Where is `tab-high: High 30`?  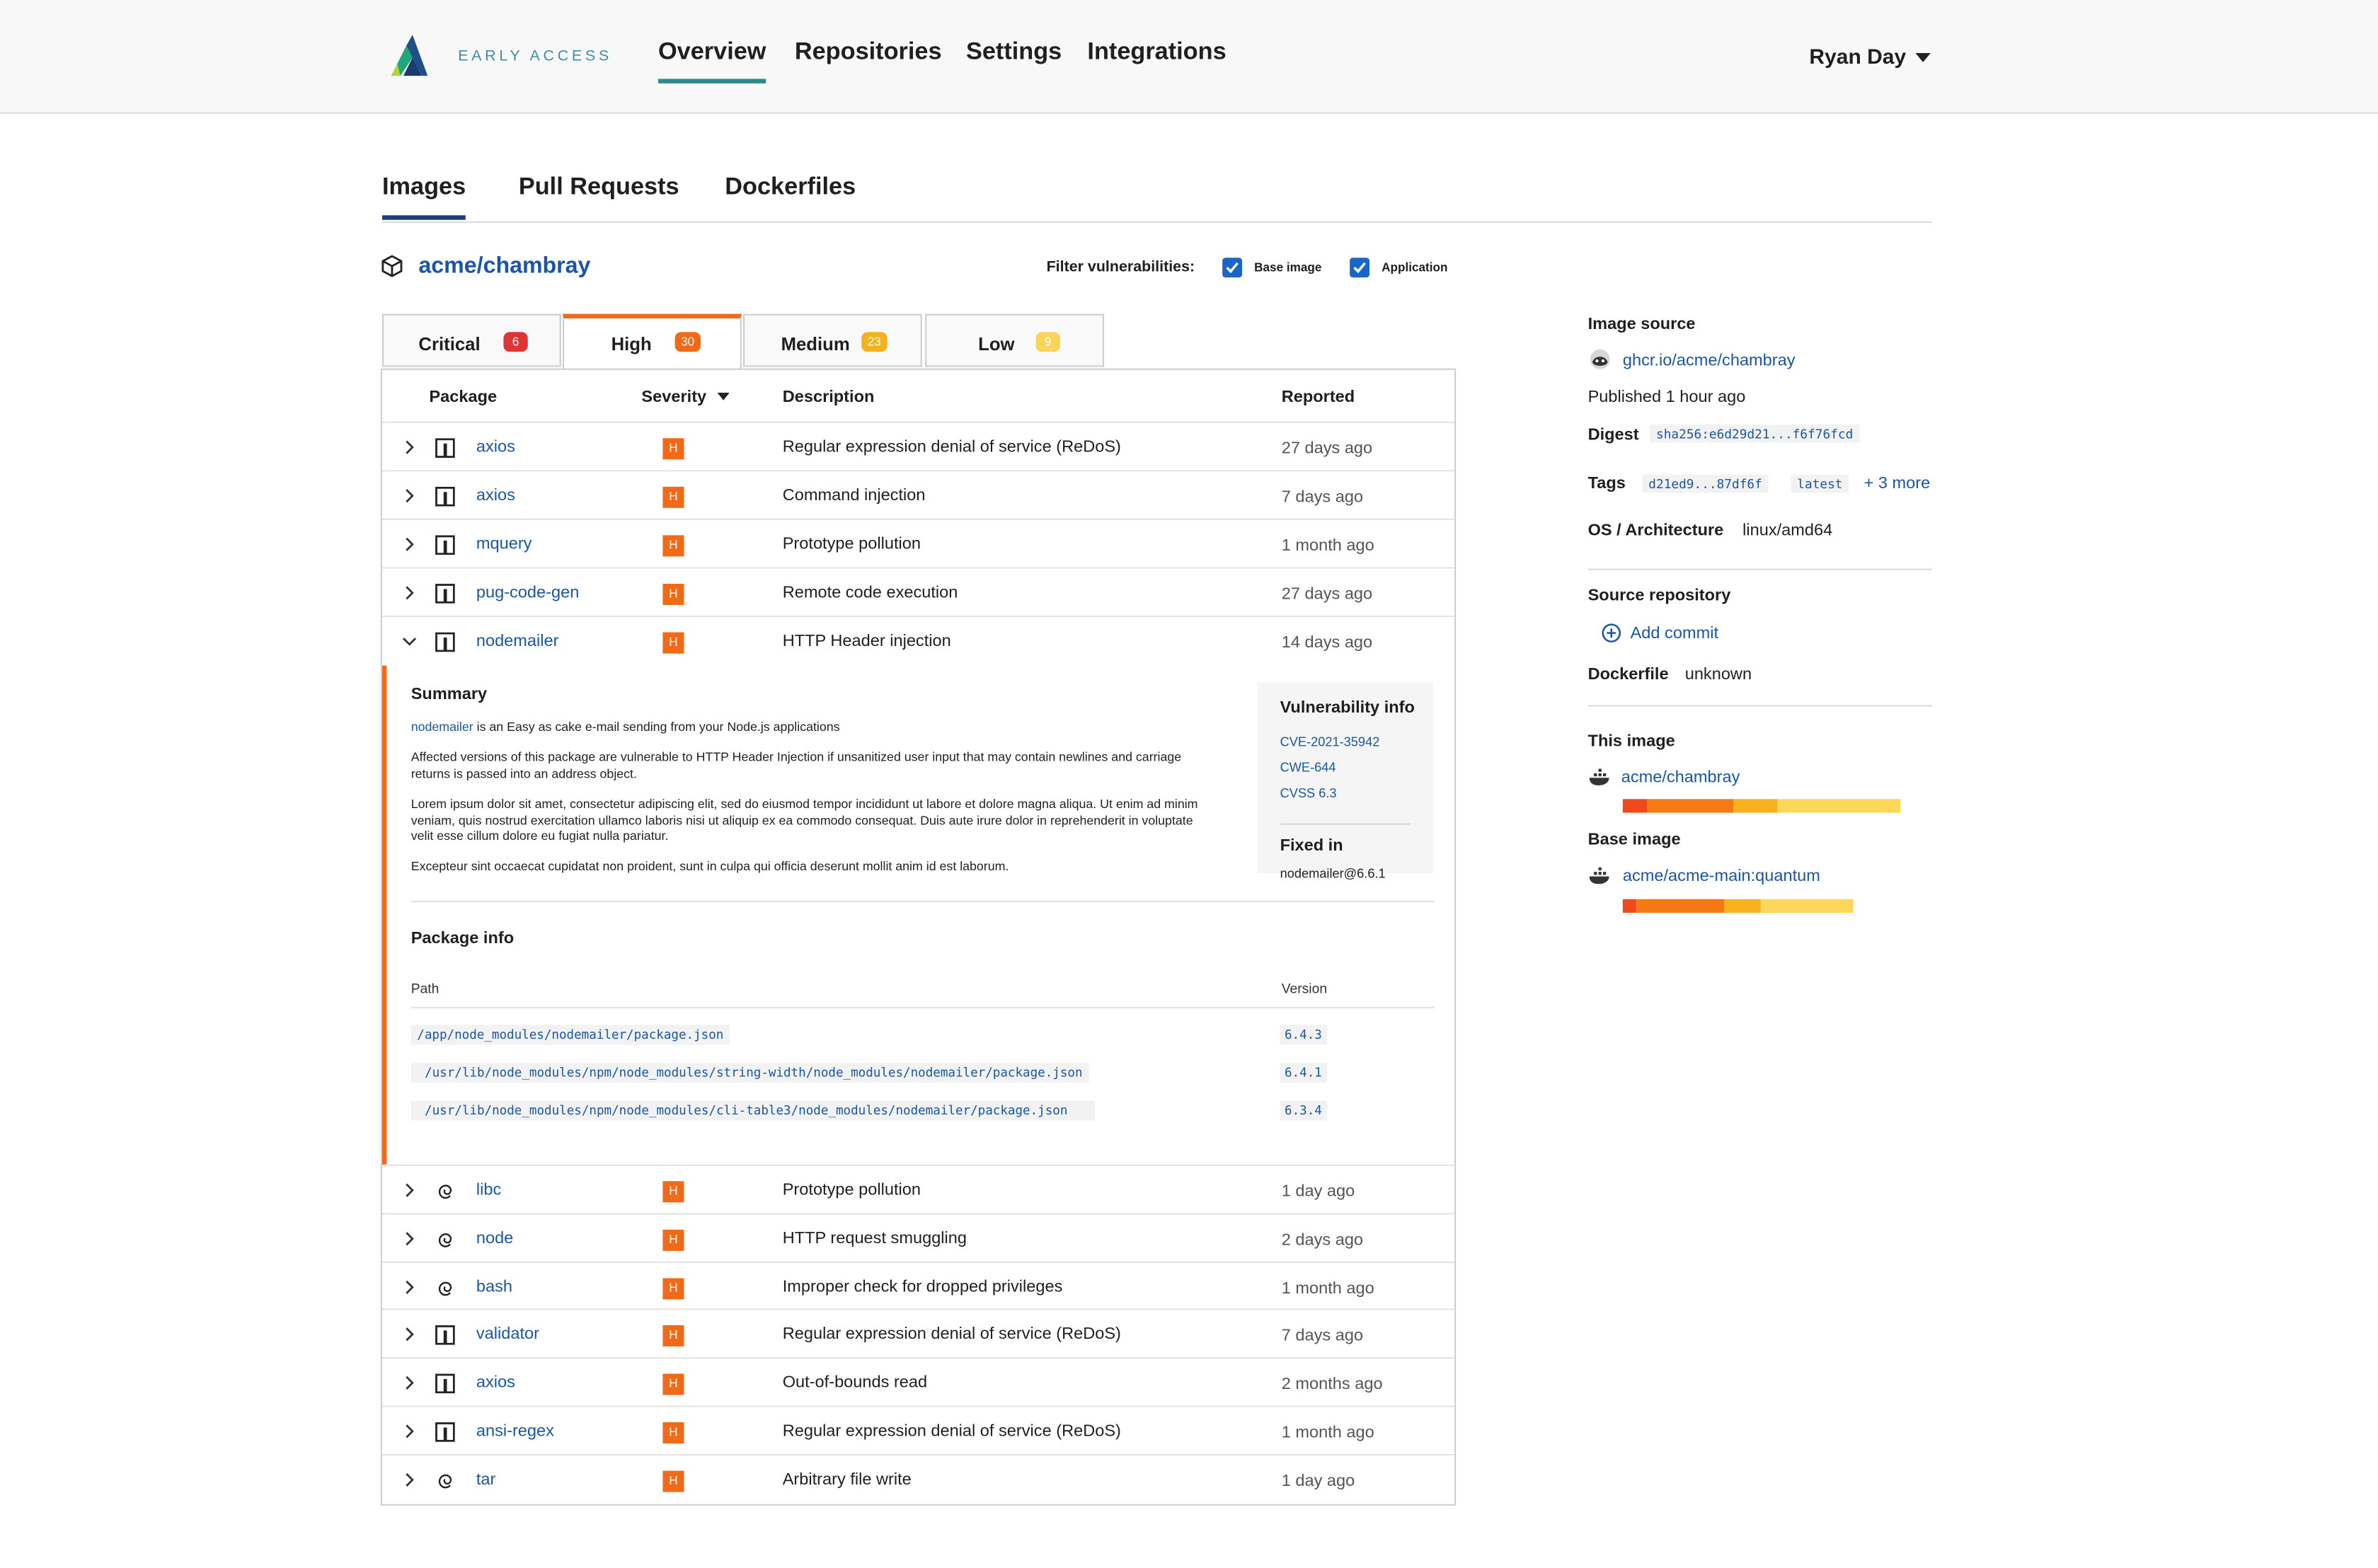 tab-high: High 30 is located at coordinates (652, 341).